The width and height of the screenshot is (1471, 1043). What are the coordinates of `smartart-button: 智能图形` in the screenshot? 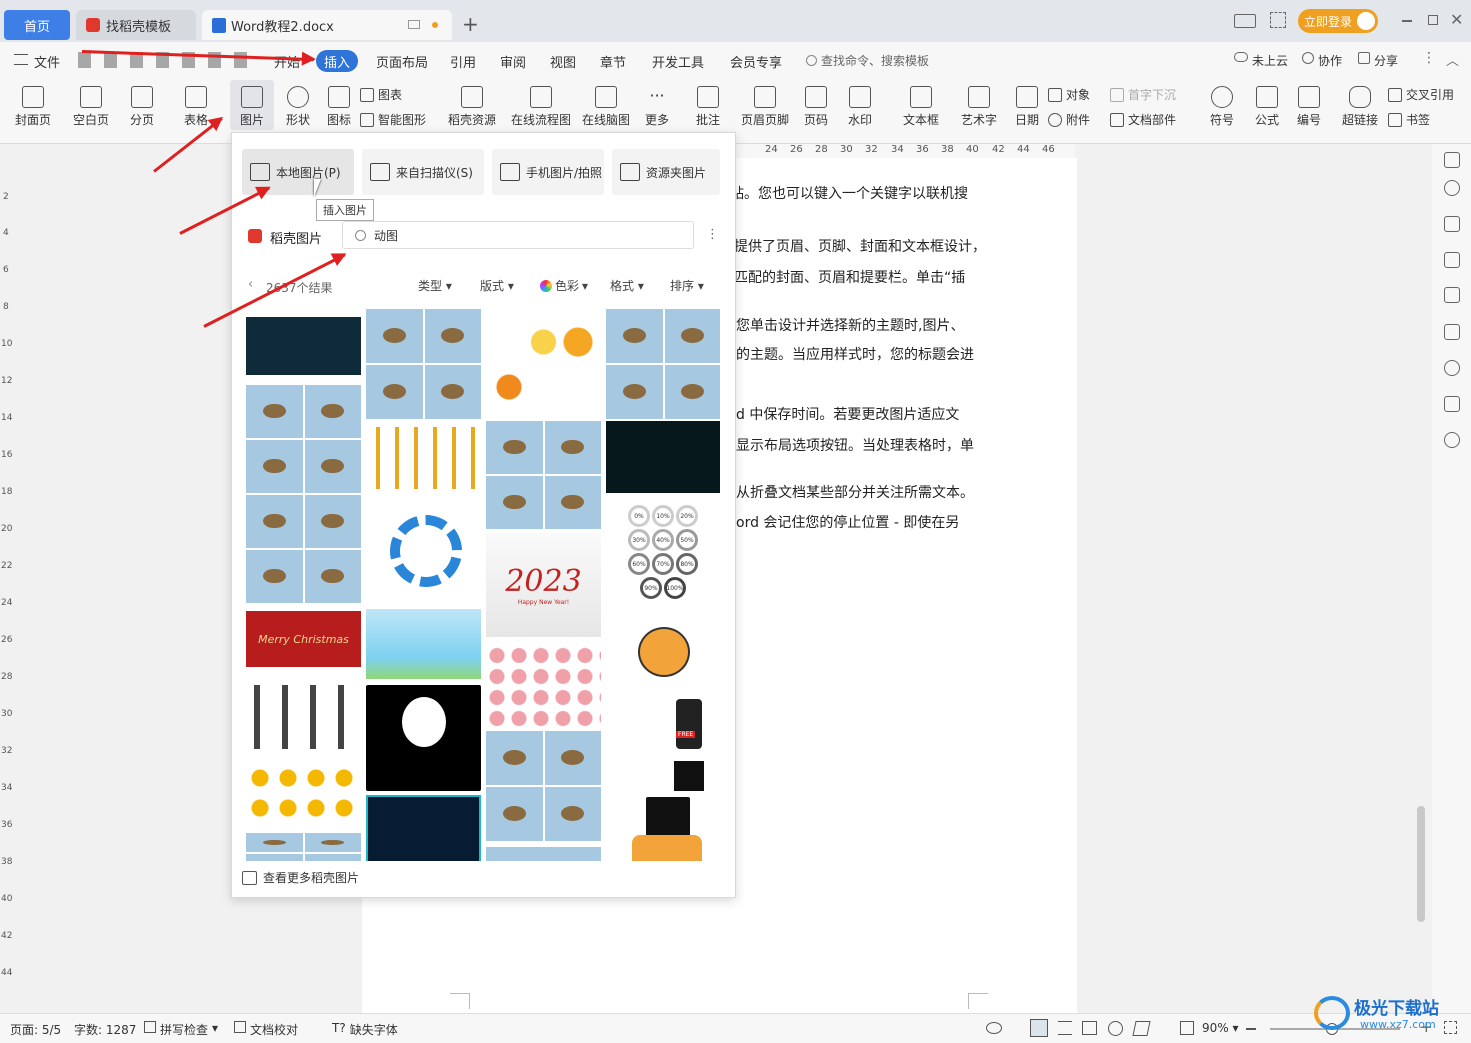 It's located at (393, 119).